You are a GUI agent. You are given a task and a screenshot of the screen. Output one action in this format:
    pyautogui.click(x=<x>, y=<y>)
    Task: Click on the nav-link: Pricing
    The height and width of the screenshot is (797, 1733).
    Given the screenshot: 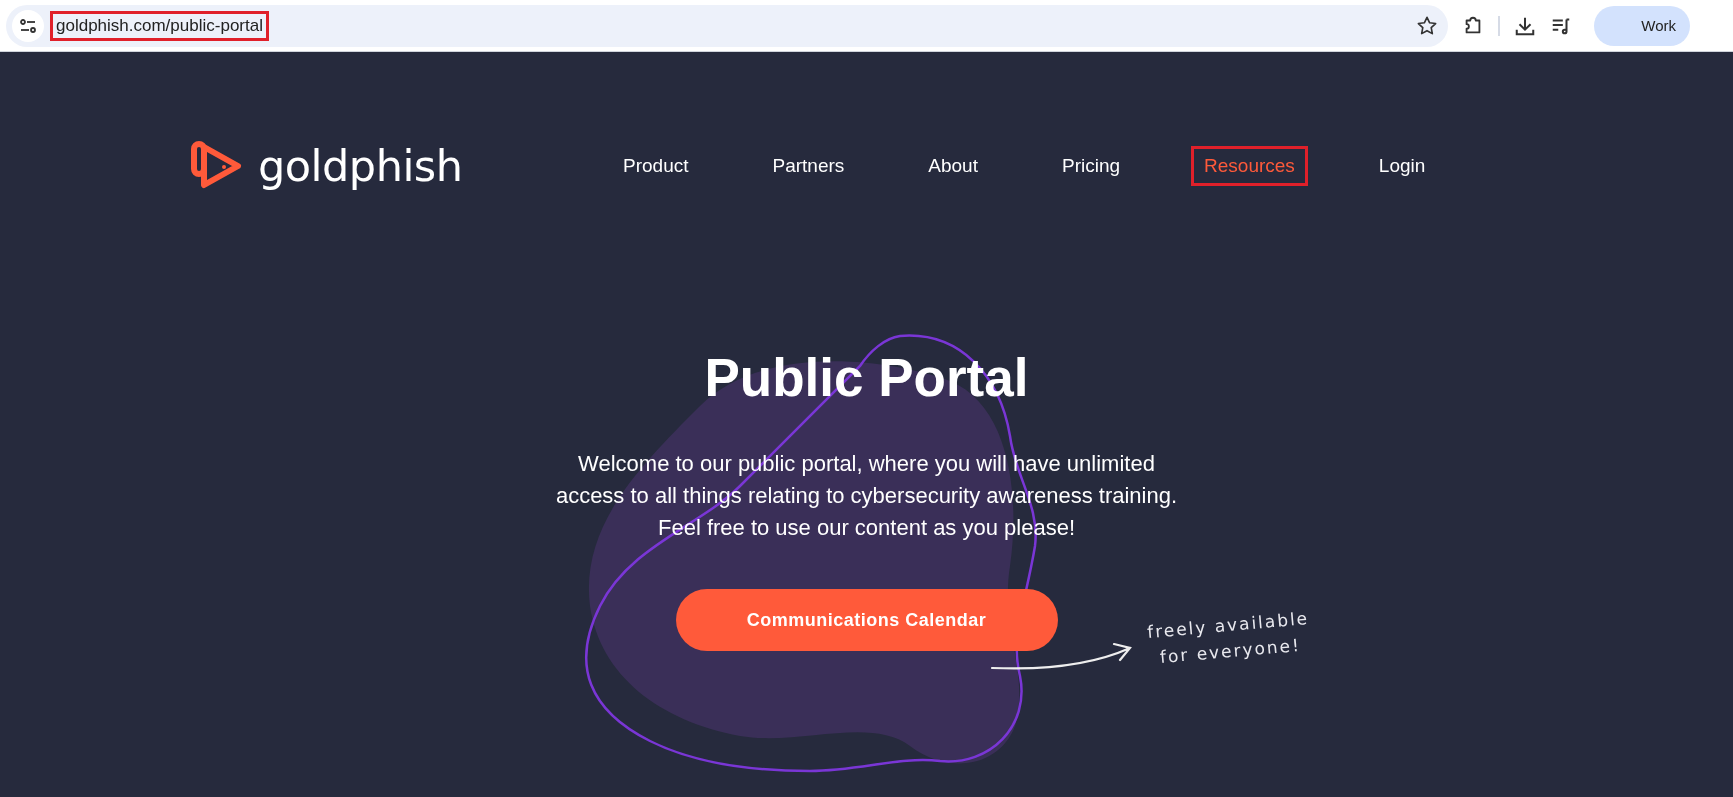 What is the action you would take?
    pyautogui.click(x=1091, y=166)
    